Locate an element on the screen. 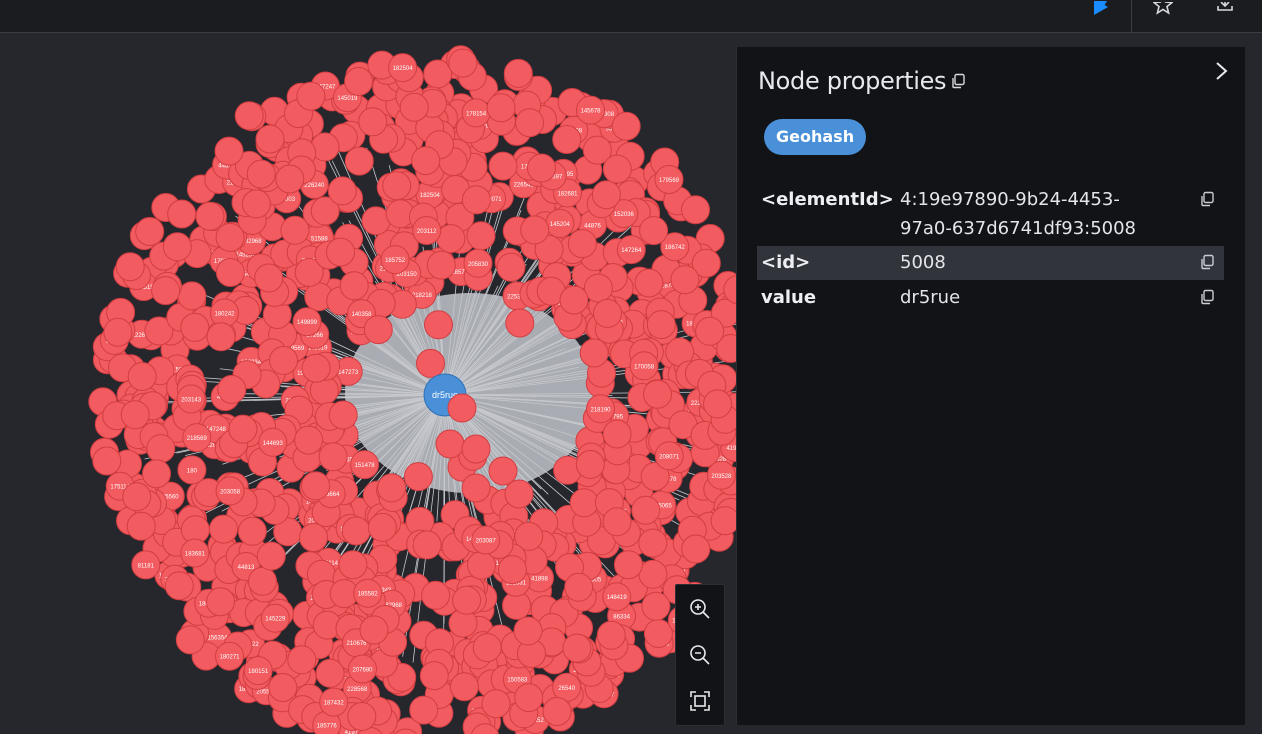 The width and height of the screenshot is (1262, 734). zoom-out-icon is located at coordinates (700, 655).